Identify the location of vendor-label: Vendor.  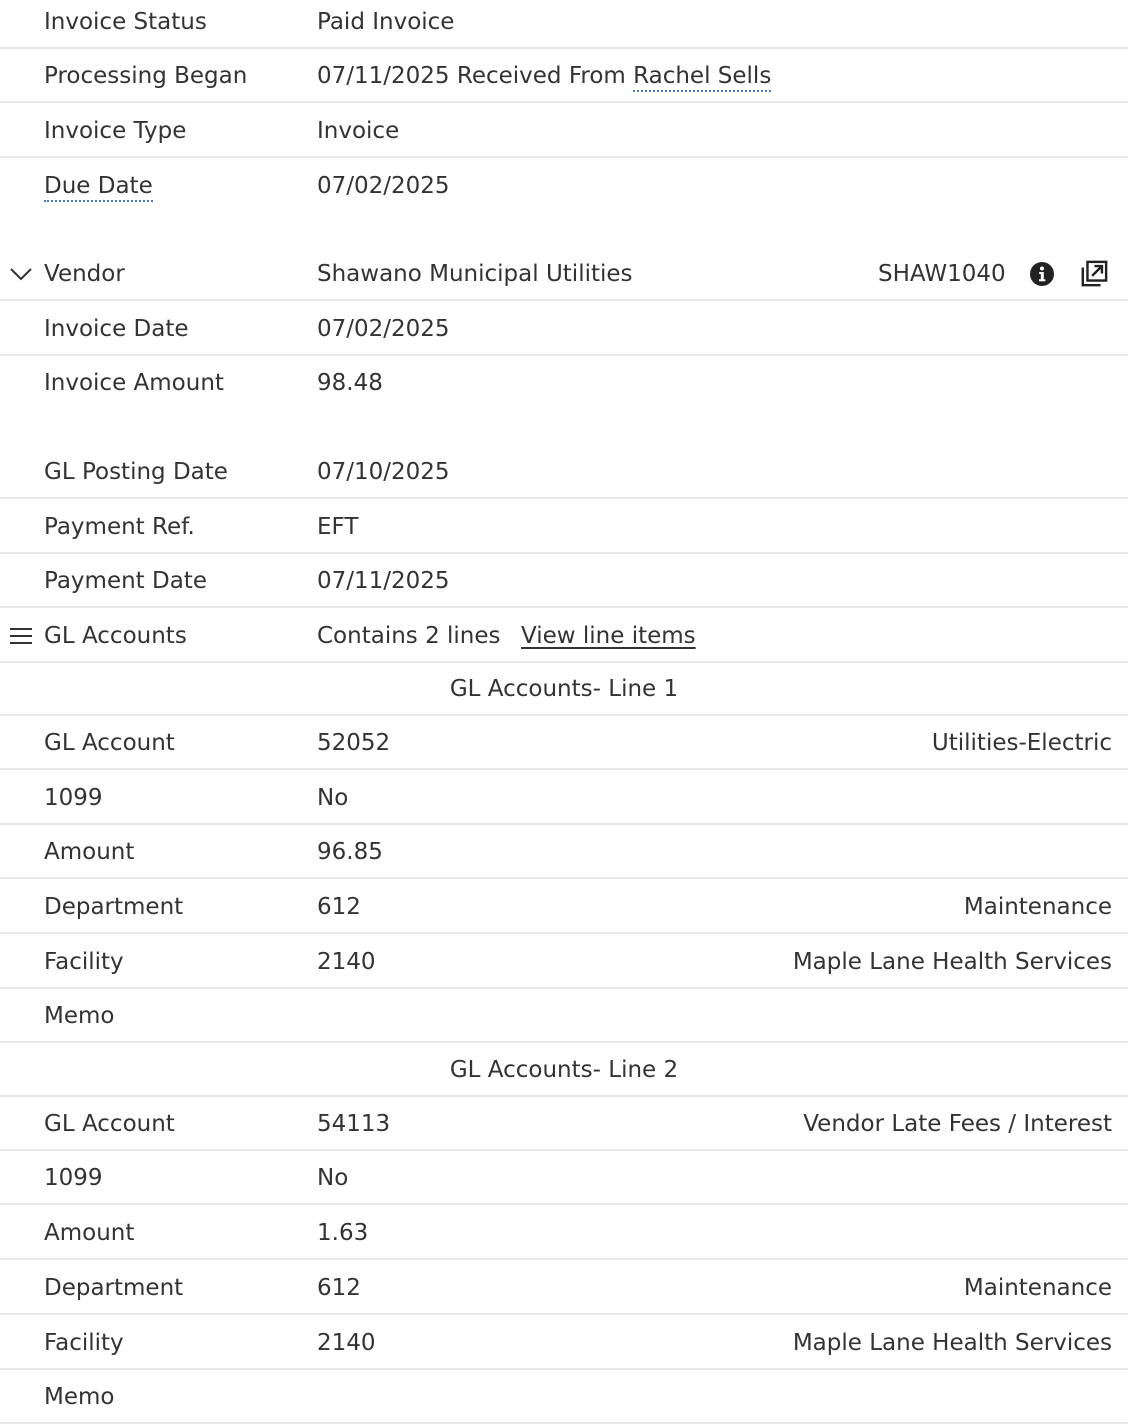
(84, 274).